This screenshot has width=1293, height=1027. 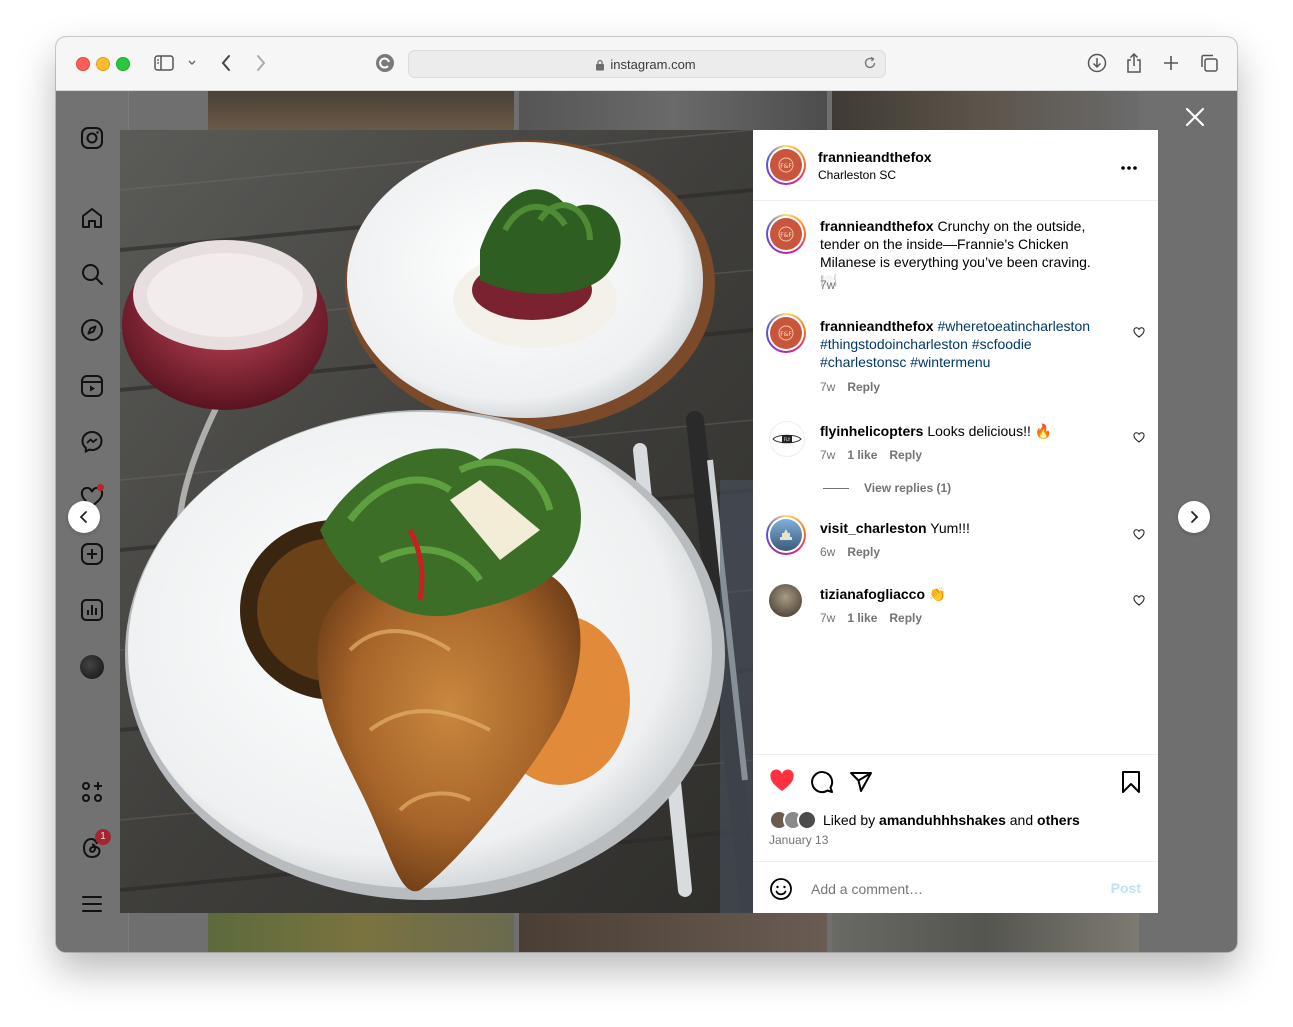 I want to click on replies-divider, so click(x=836, y=488).